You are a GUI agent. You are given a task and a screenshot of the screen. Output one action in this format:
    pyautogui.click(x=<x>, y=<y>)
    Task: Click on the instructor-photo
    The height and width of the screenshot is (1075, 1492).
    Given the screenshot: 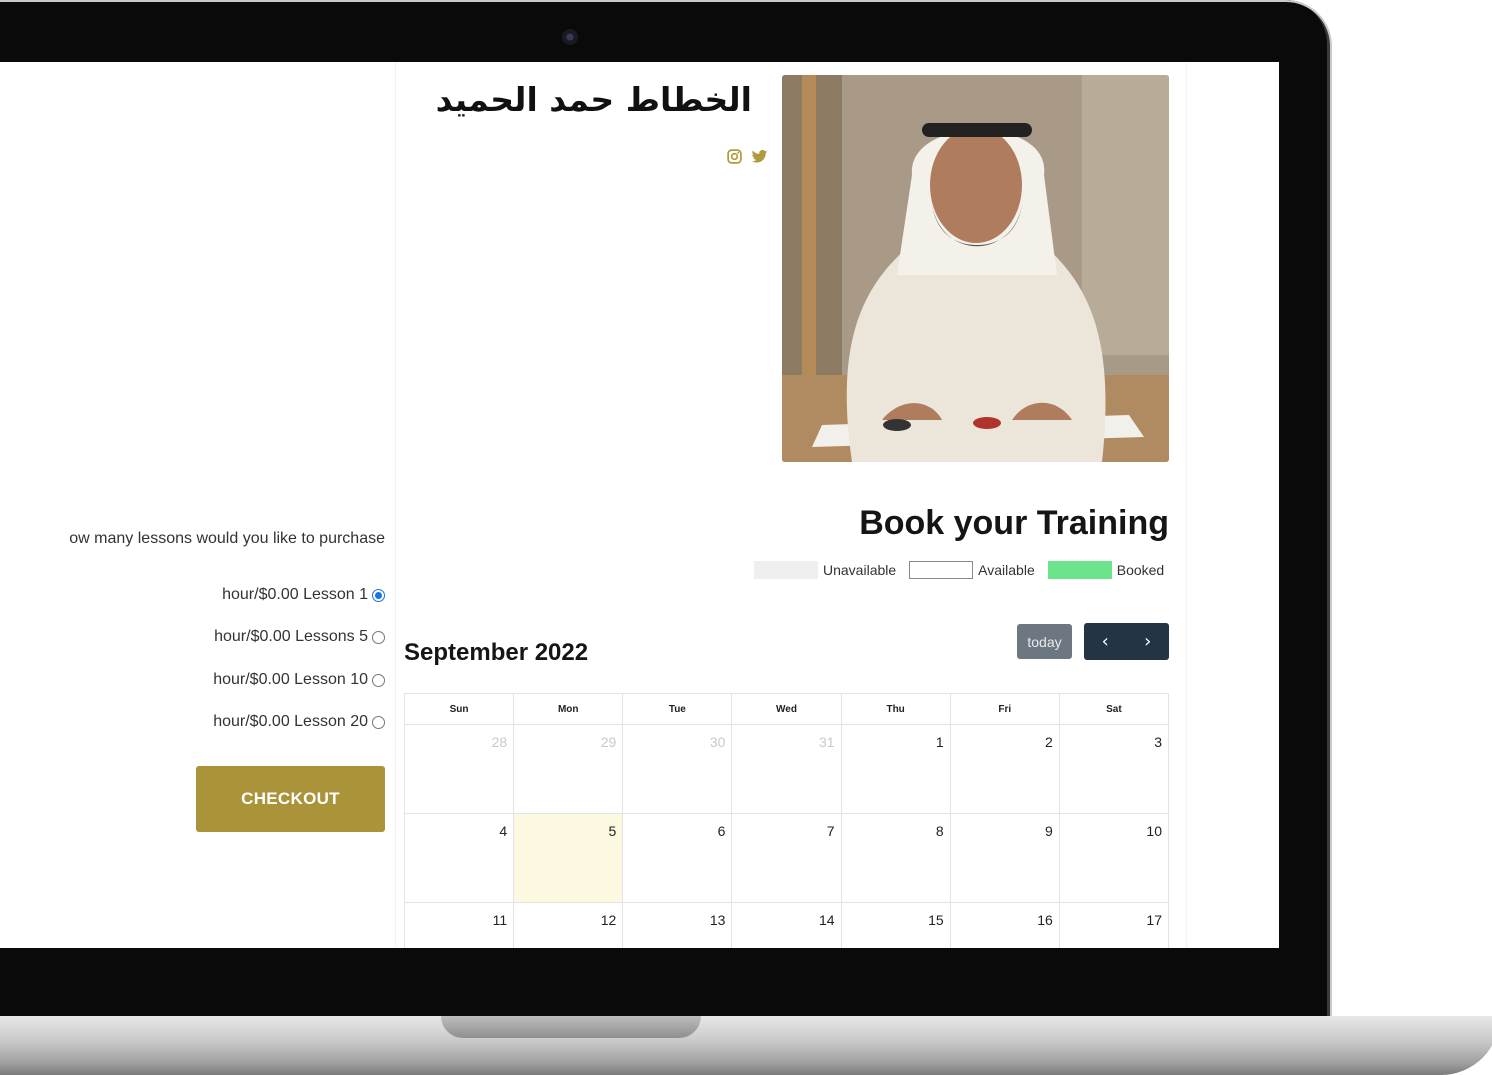 What is the action you would take?
    pyautogui.click(x=975, y=268)
    